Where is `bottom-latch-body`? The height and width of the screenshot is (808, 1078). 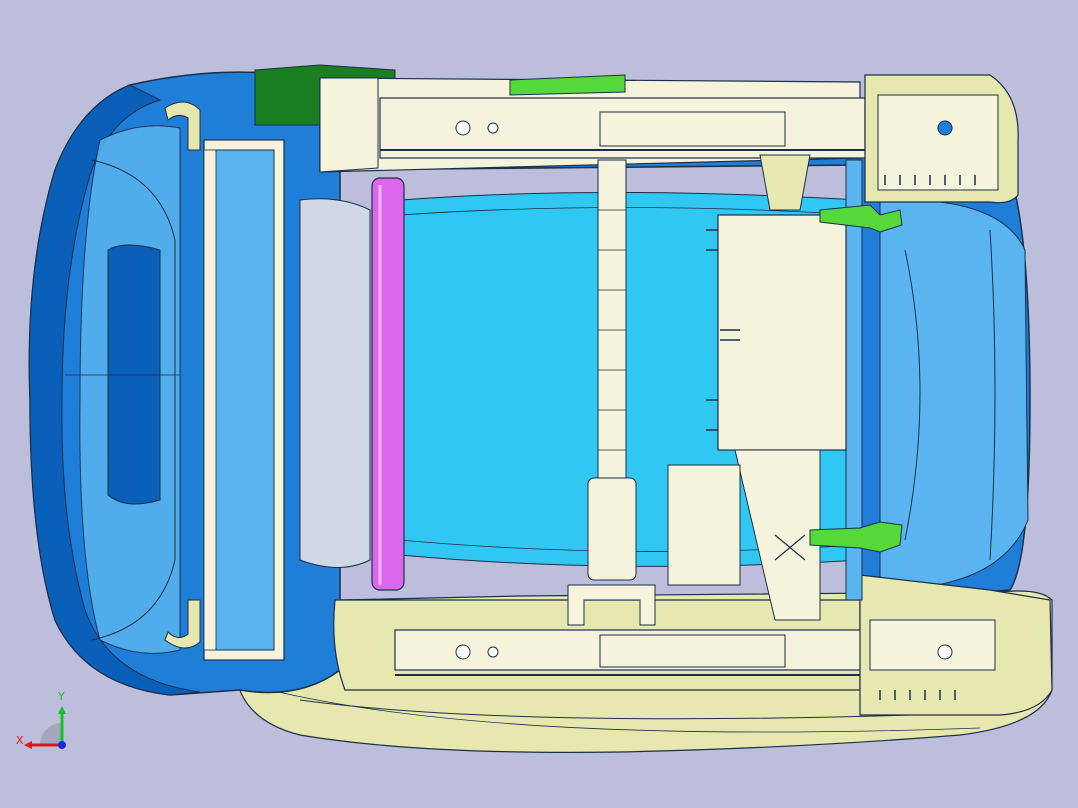 bottom-latch-body is located at coordinates (932, 645).